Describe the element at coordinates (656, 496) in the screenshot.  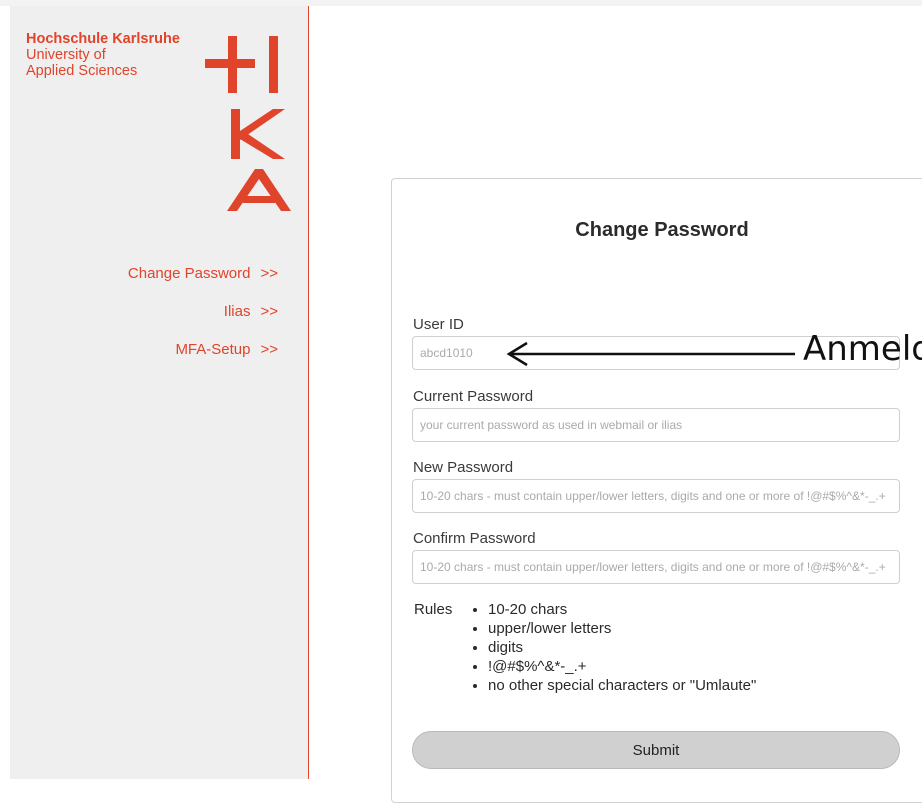
I see `new-password-input` at that location.